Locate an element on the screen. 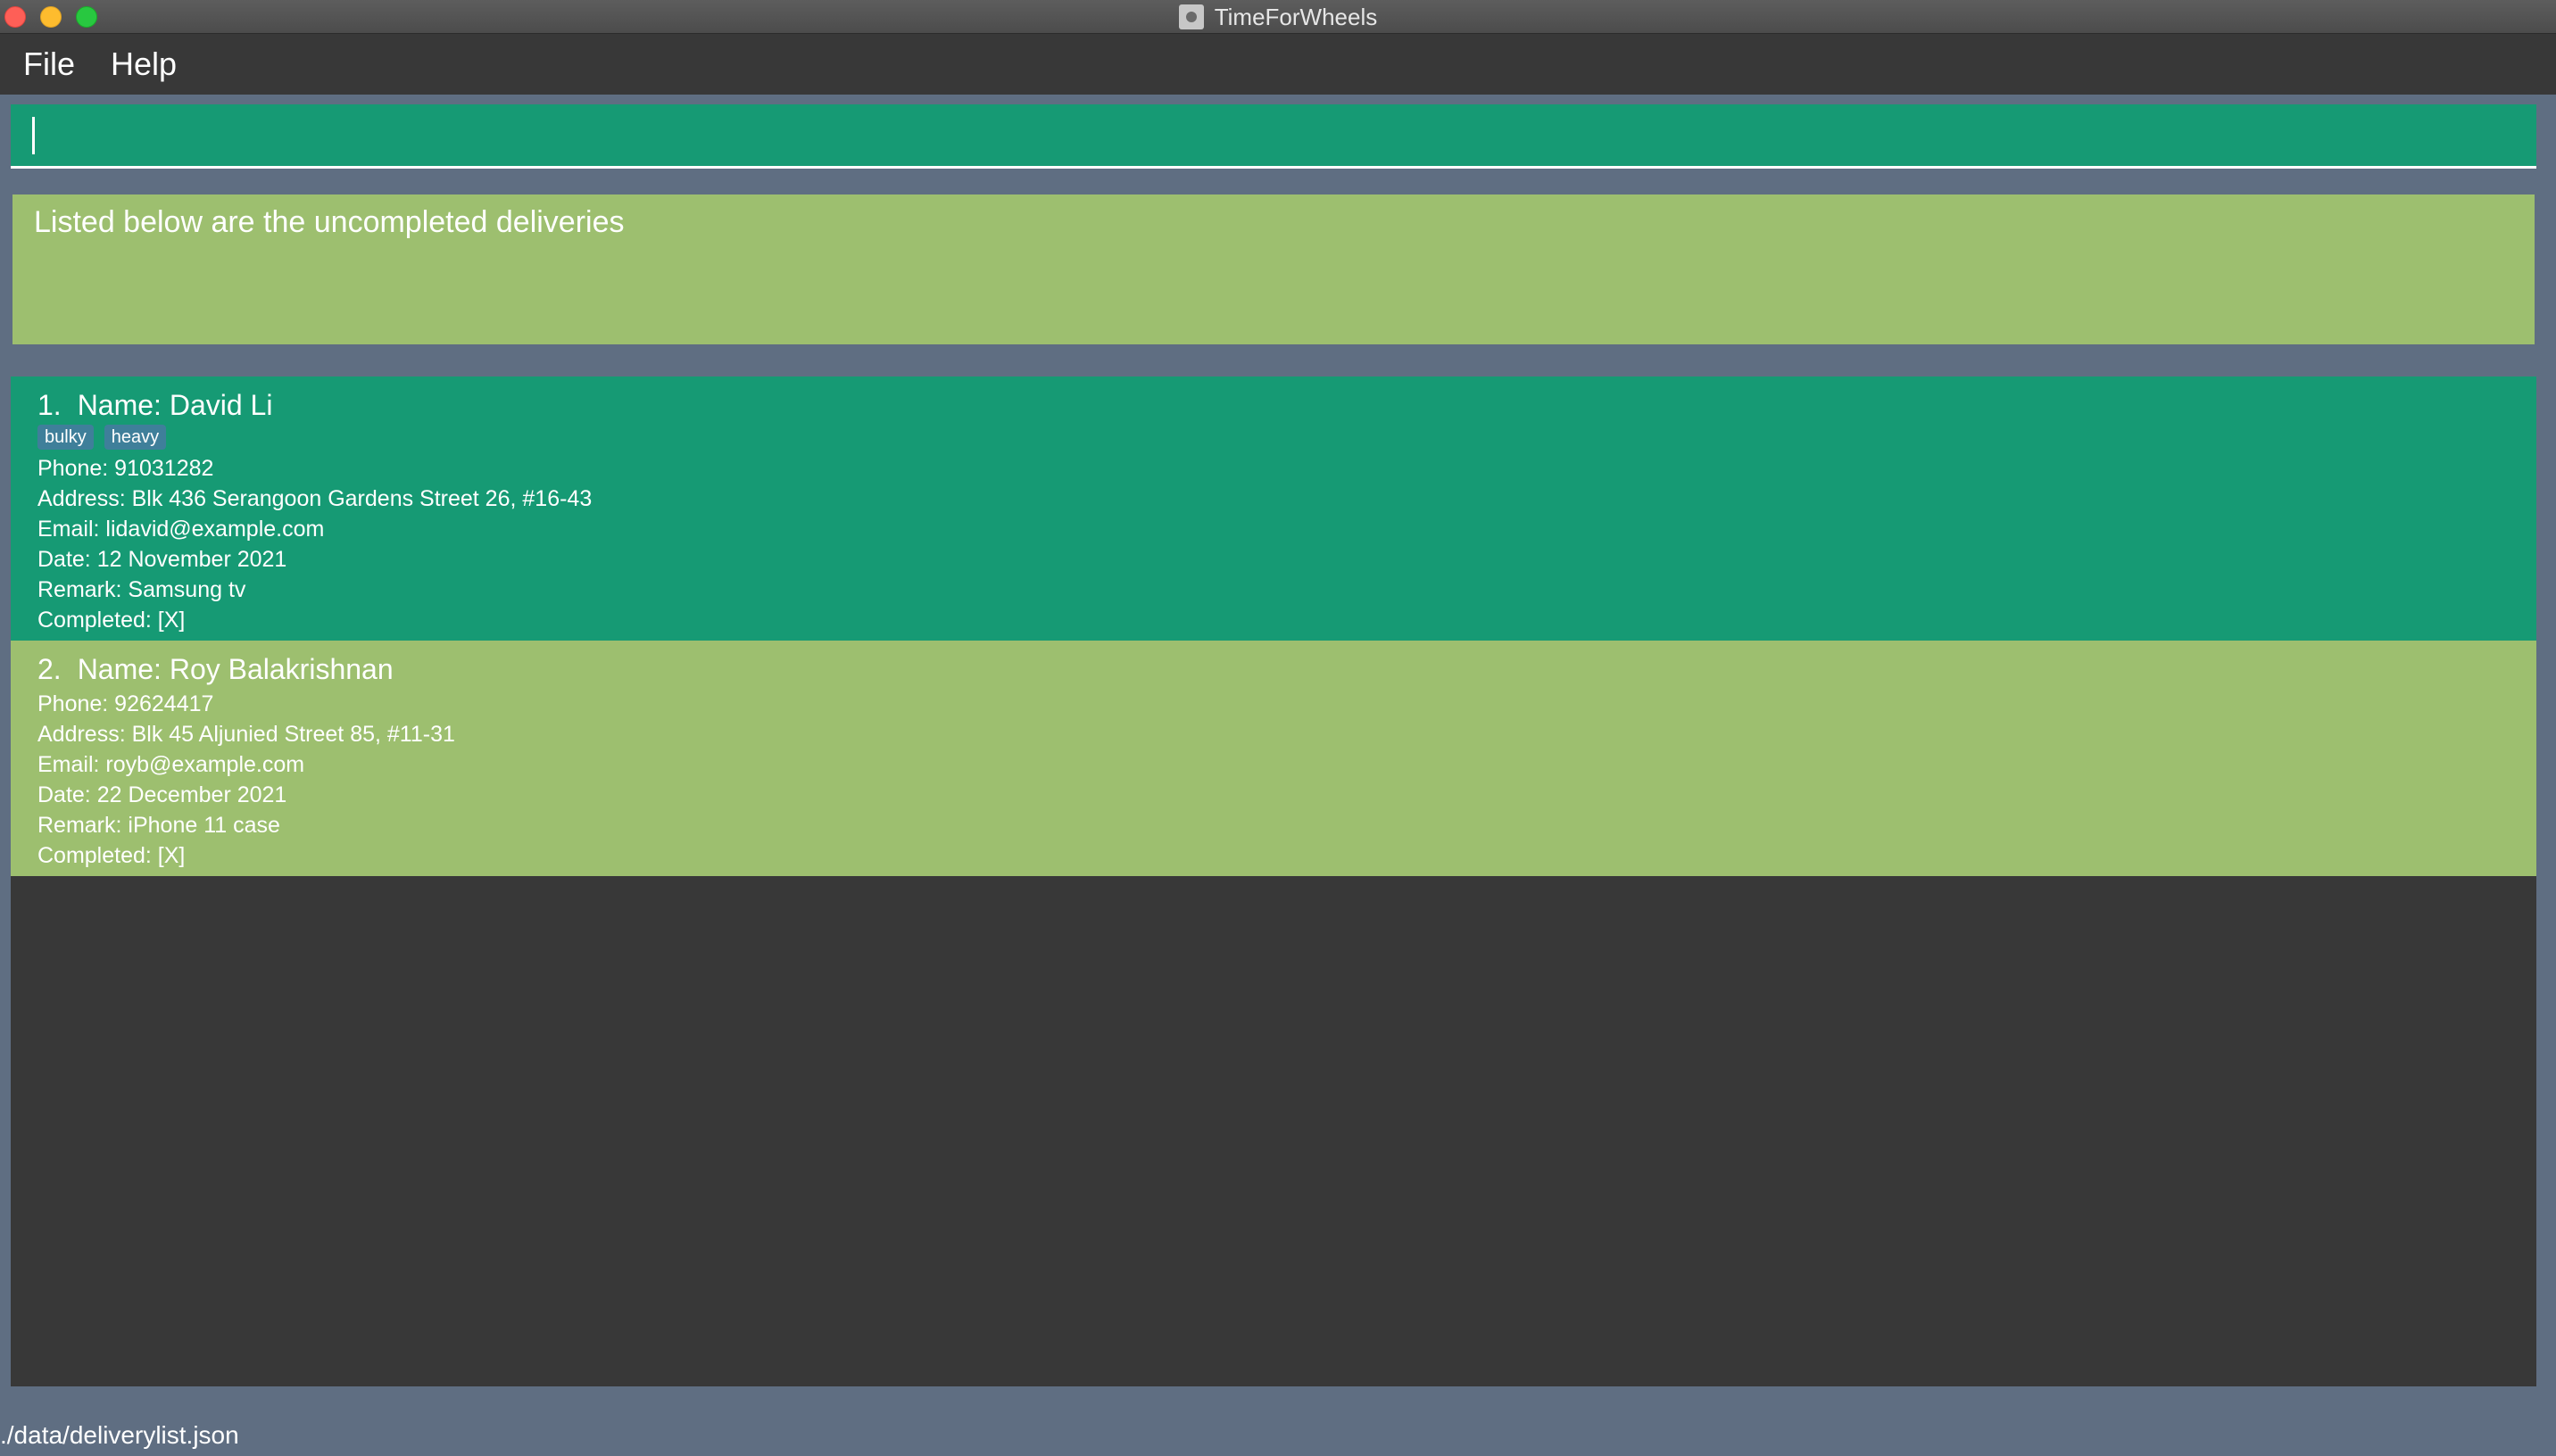 The height and width of the screenshot is (1456, 2556). delivery-remark: Remark: Samsung tv is located at coordinates (141, 589).